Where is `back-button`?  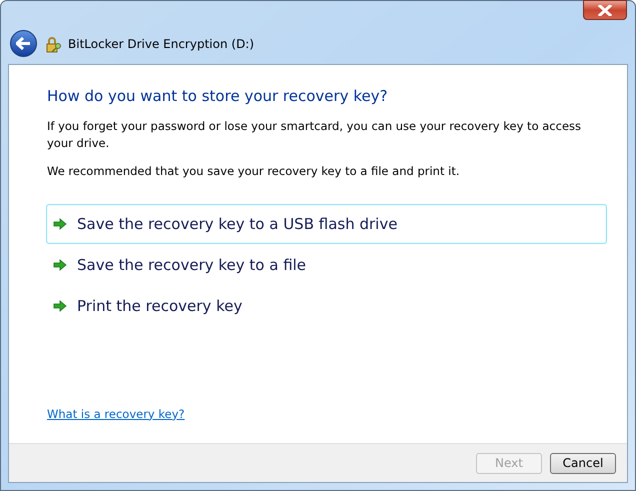 back-button is located at coordinates (23, 43).